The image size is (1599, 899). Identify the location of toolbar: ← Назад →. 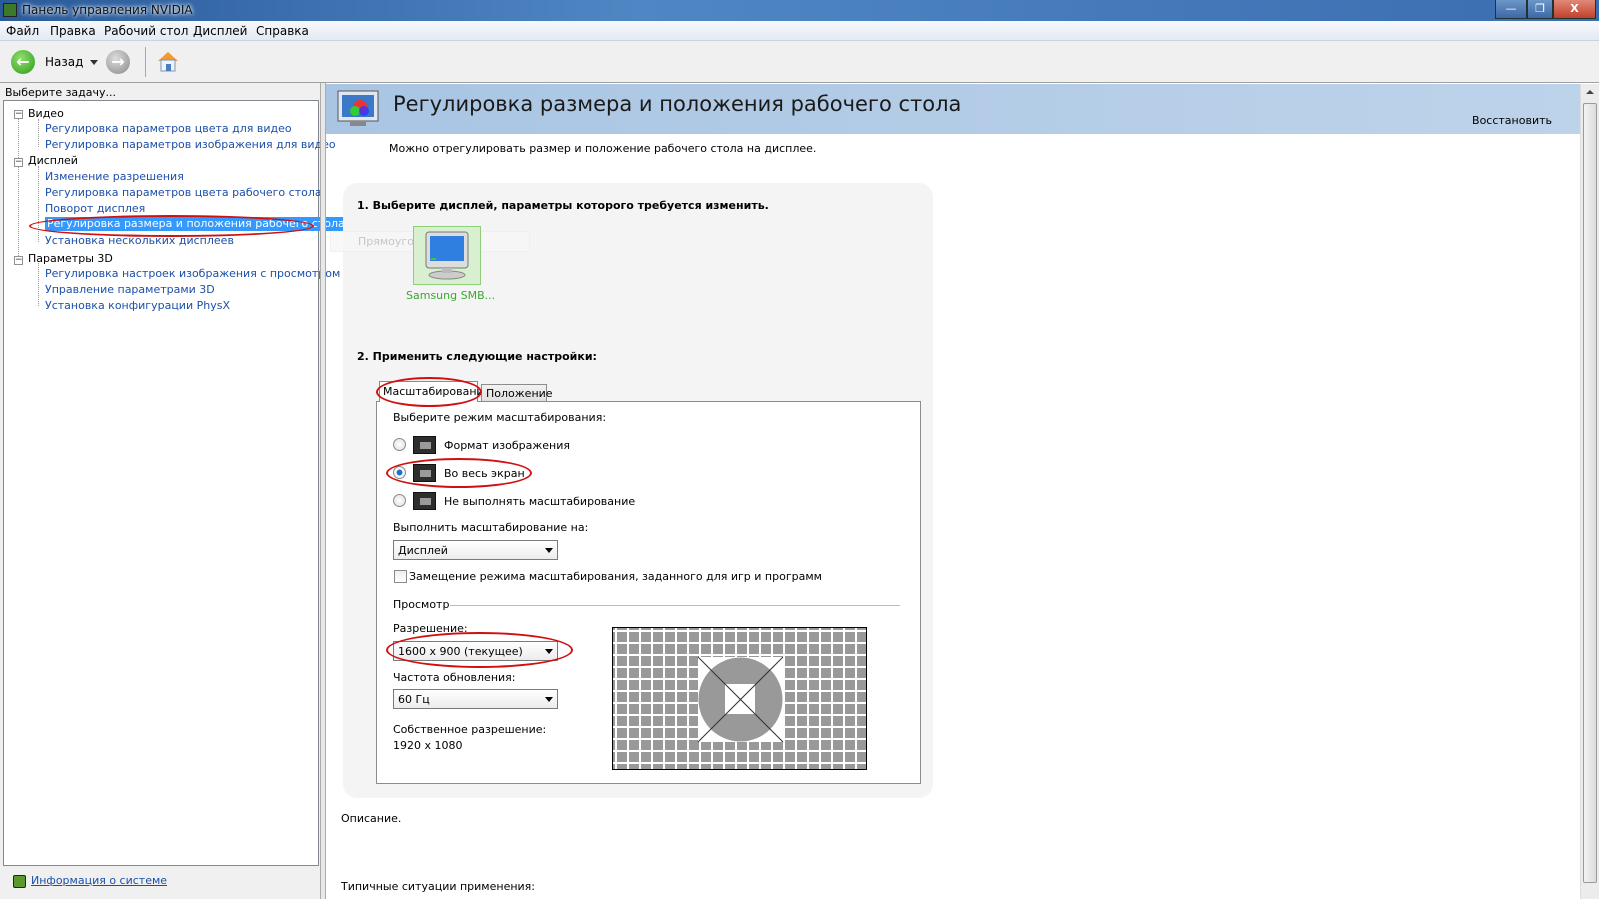
(799, 62).